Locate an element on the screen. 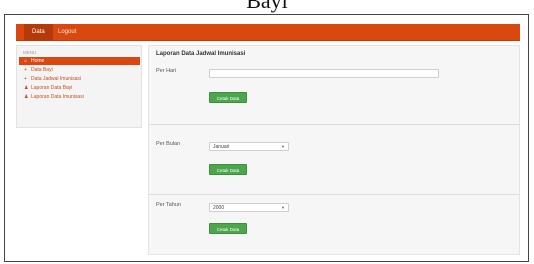  cetak-data-tahun-button: Cetak Data is located at coordinates (228, 228).